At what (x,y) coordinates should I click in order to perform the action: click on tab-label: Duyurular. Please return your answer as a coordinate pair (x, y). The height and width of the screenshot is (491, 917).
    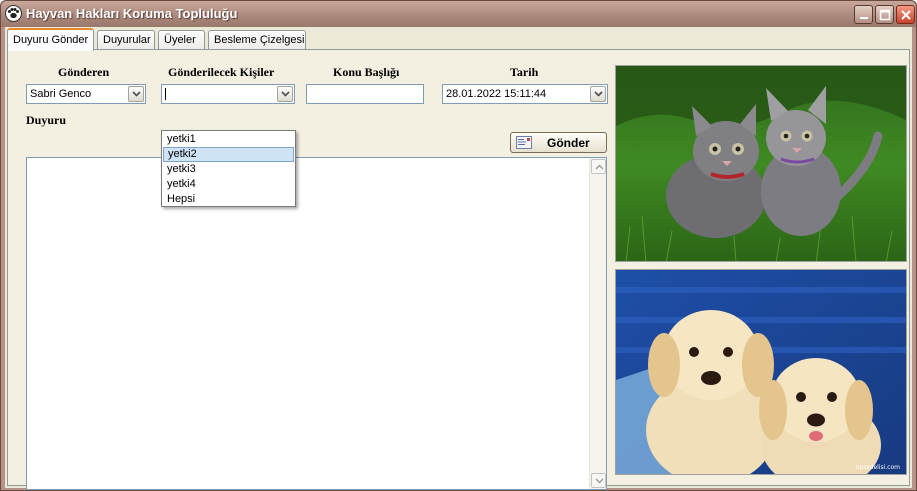
    Looking at the image, I should click on (127, 40).